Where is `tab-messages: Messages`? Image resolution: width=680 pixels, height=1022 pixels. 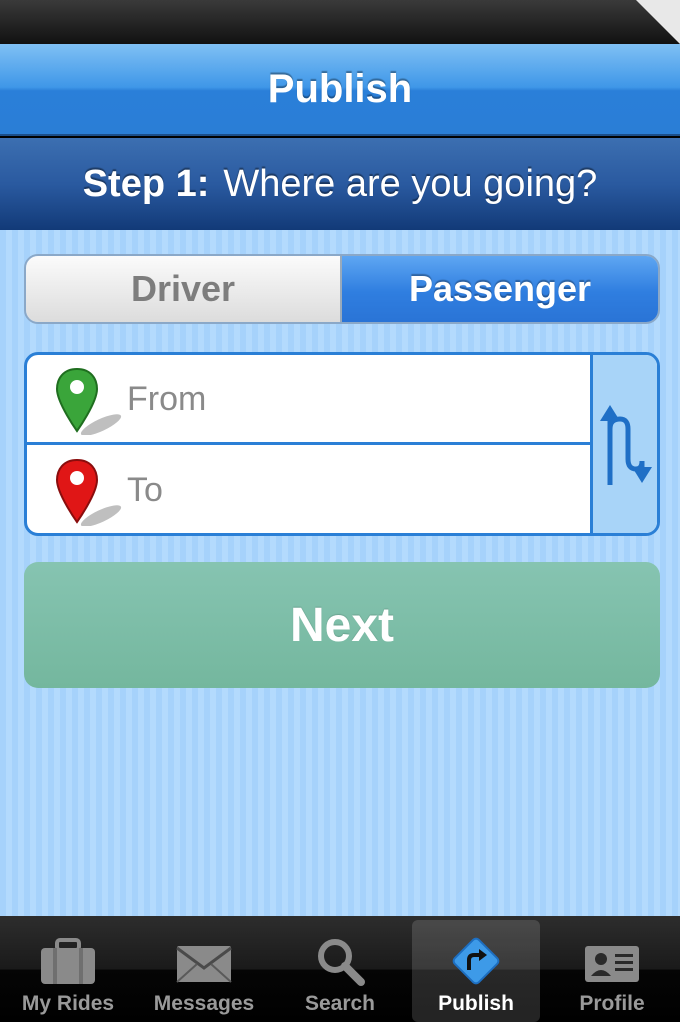 tab-messages: Messages is located at coordinates (204, 971).